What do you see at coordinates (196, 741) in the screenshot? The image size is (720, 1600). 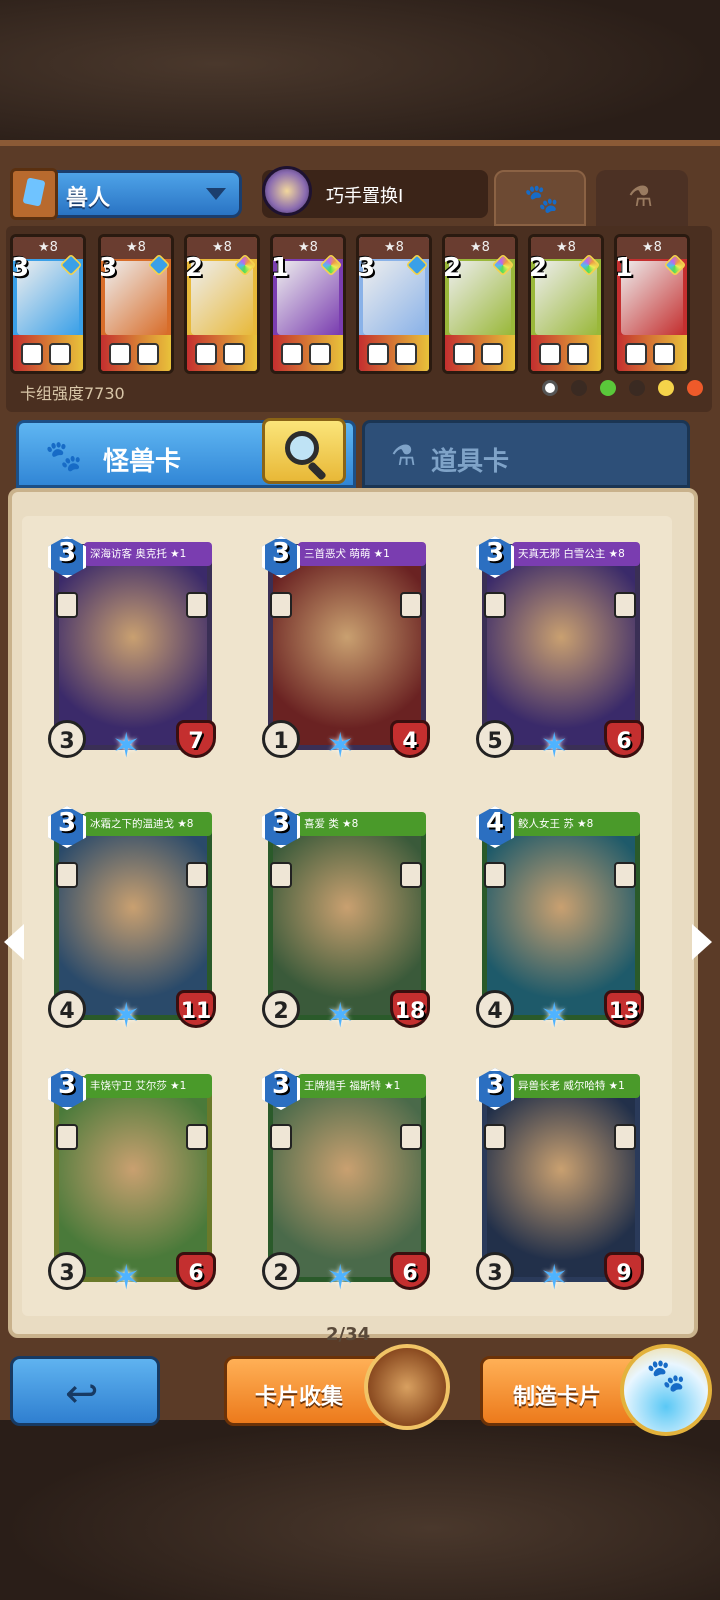 I see `card-health: 7` at bounding box center [196, 741].